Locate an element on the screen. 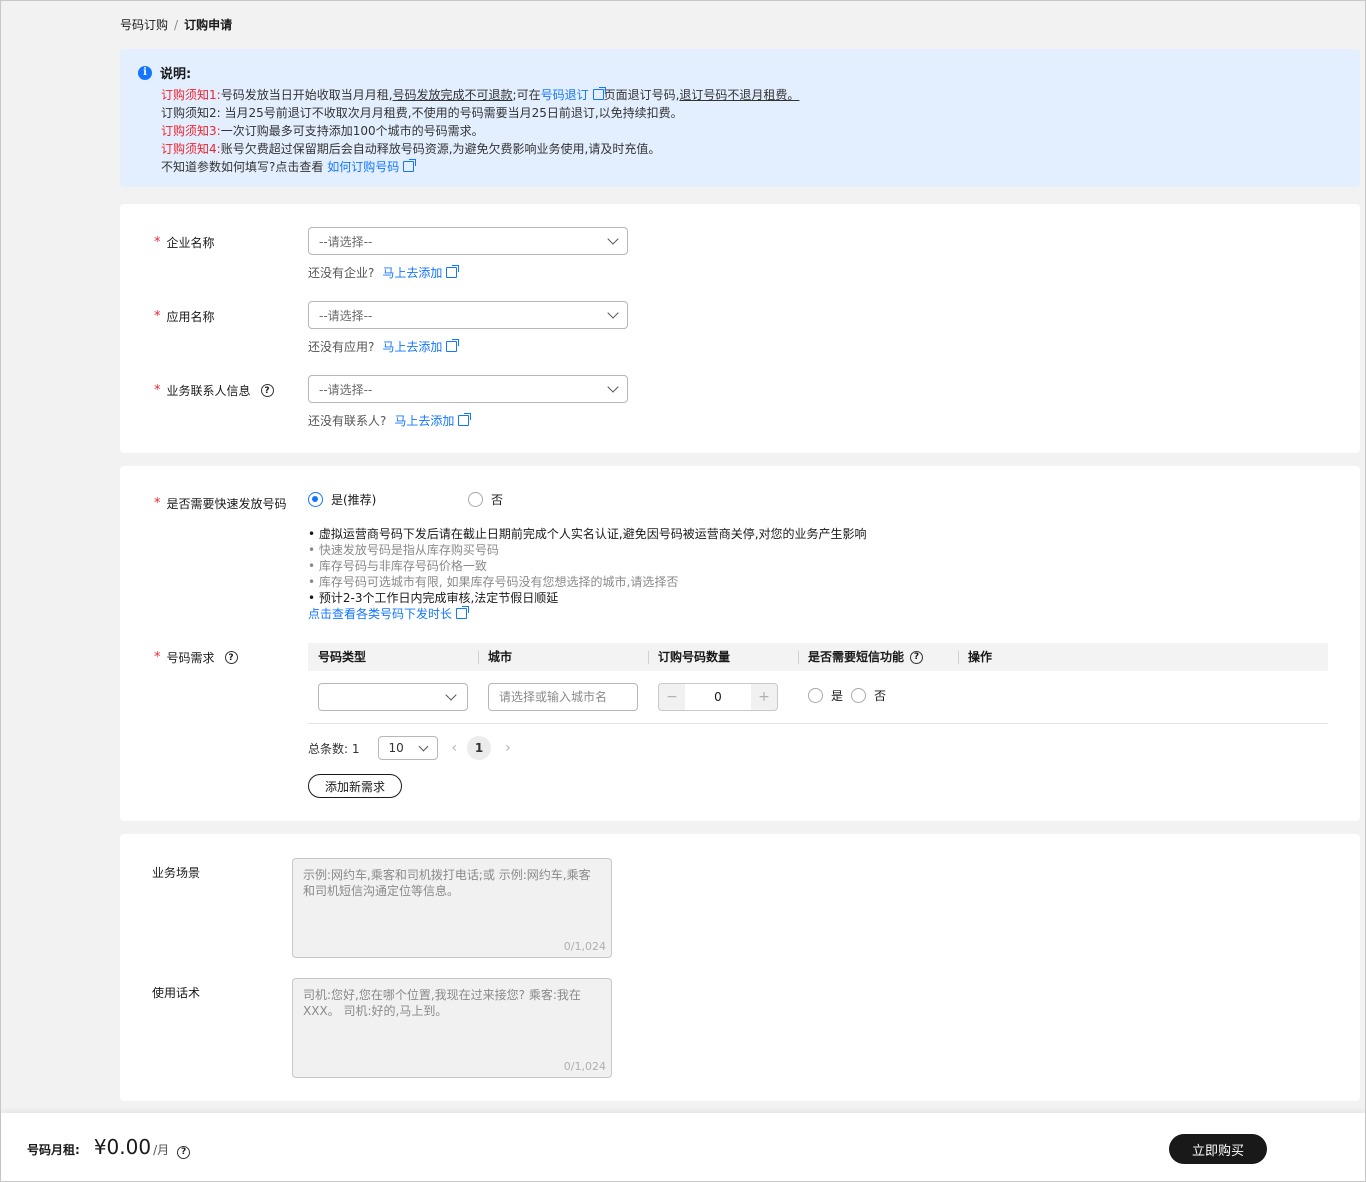 This screenshot has width=1366, height=1182. quantity-stepper: − 0 + is located at coordinates (718, 697).